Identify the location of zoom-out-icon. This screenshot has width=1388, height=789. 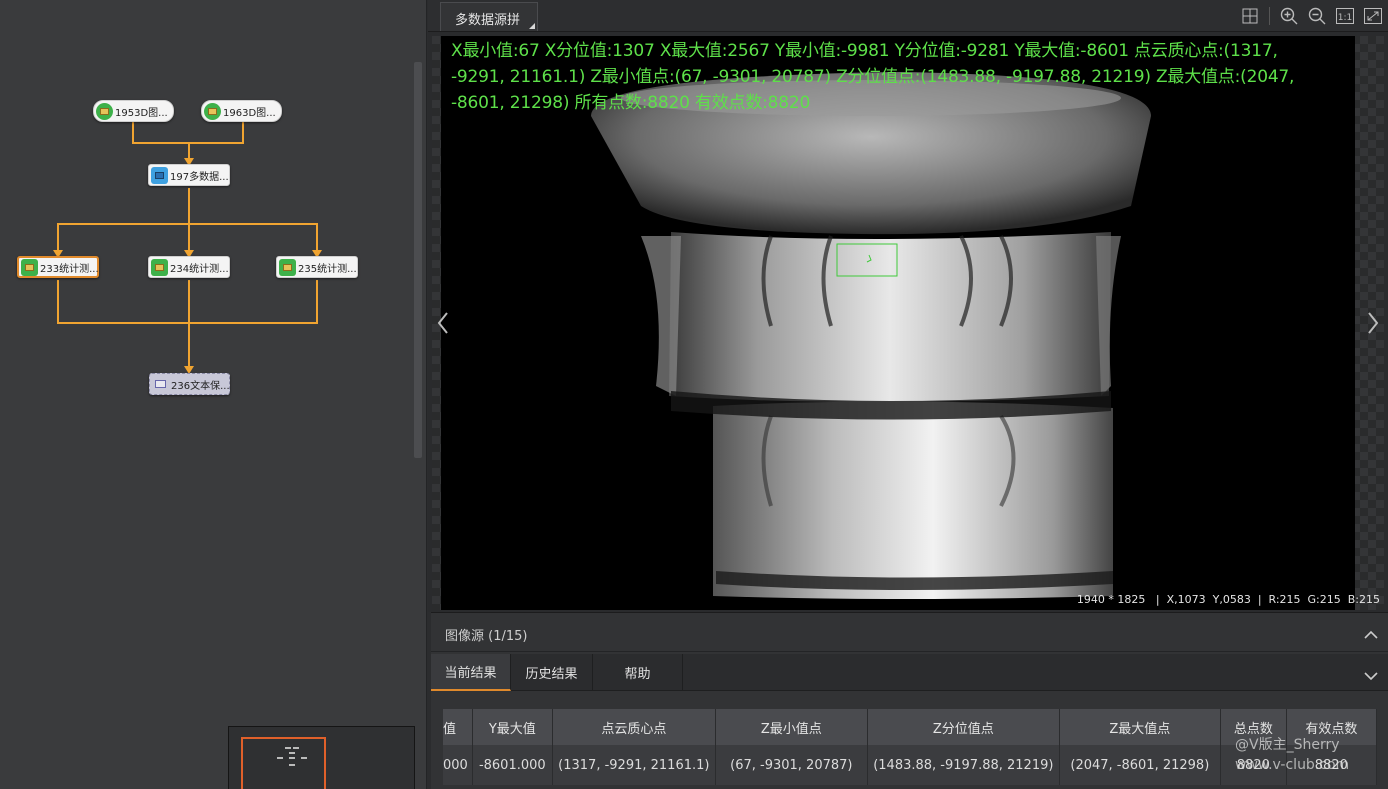
(1317, 16).